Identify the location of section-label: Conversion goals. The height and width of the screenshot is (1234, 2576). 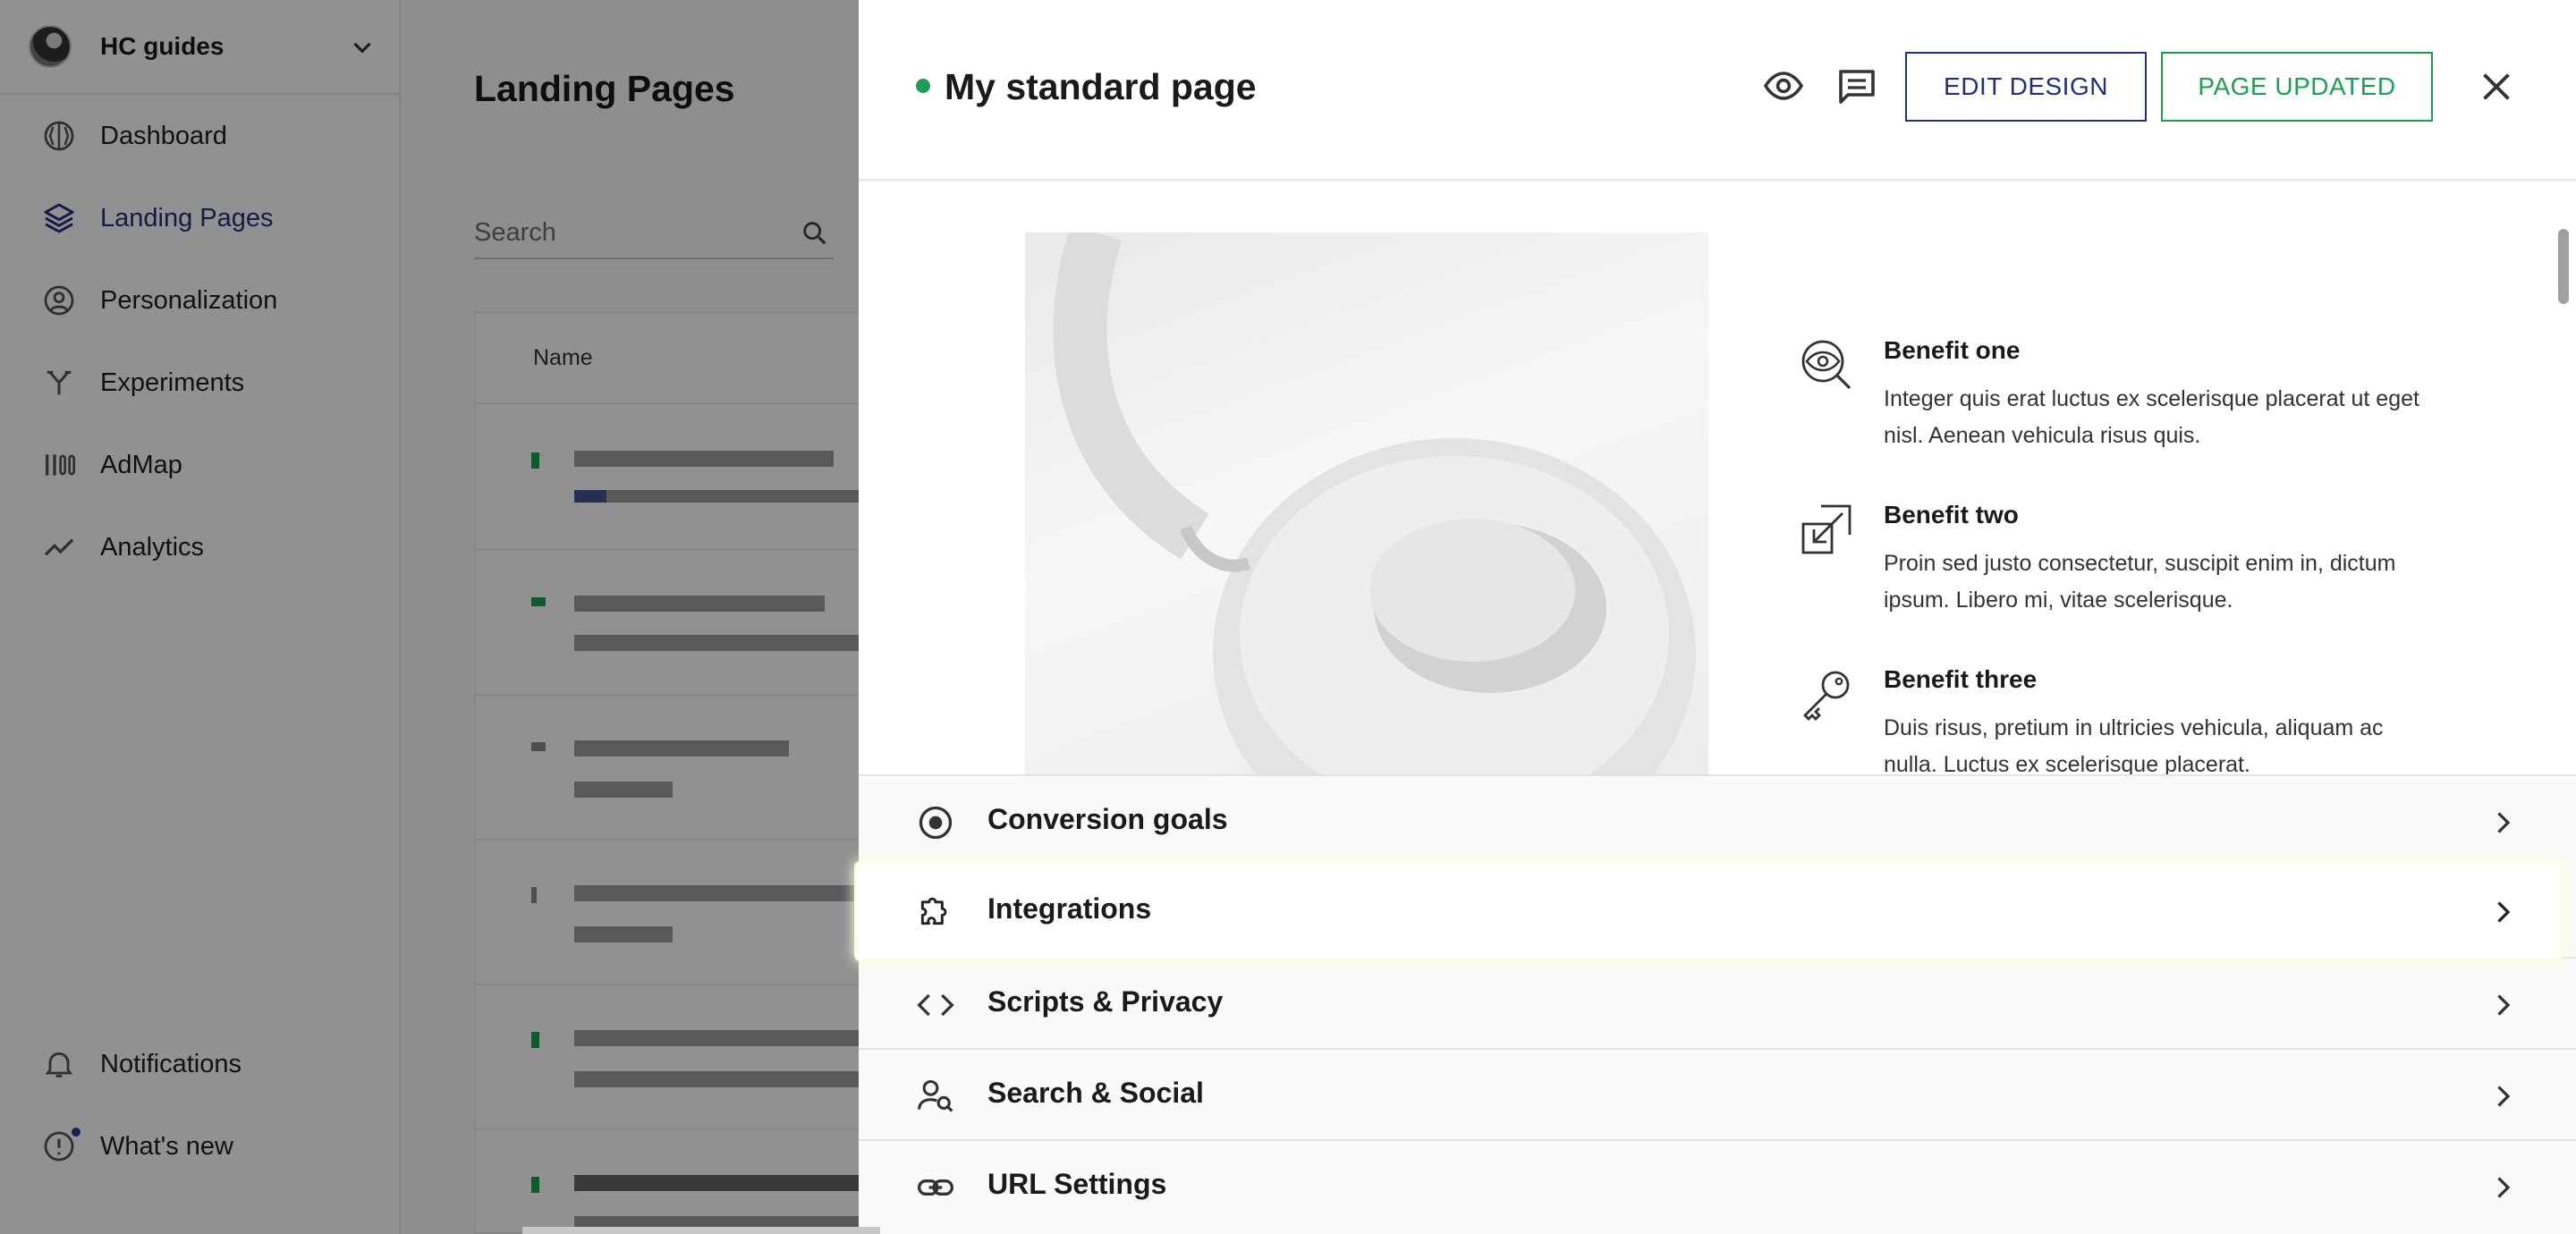
(1107, 819).